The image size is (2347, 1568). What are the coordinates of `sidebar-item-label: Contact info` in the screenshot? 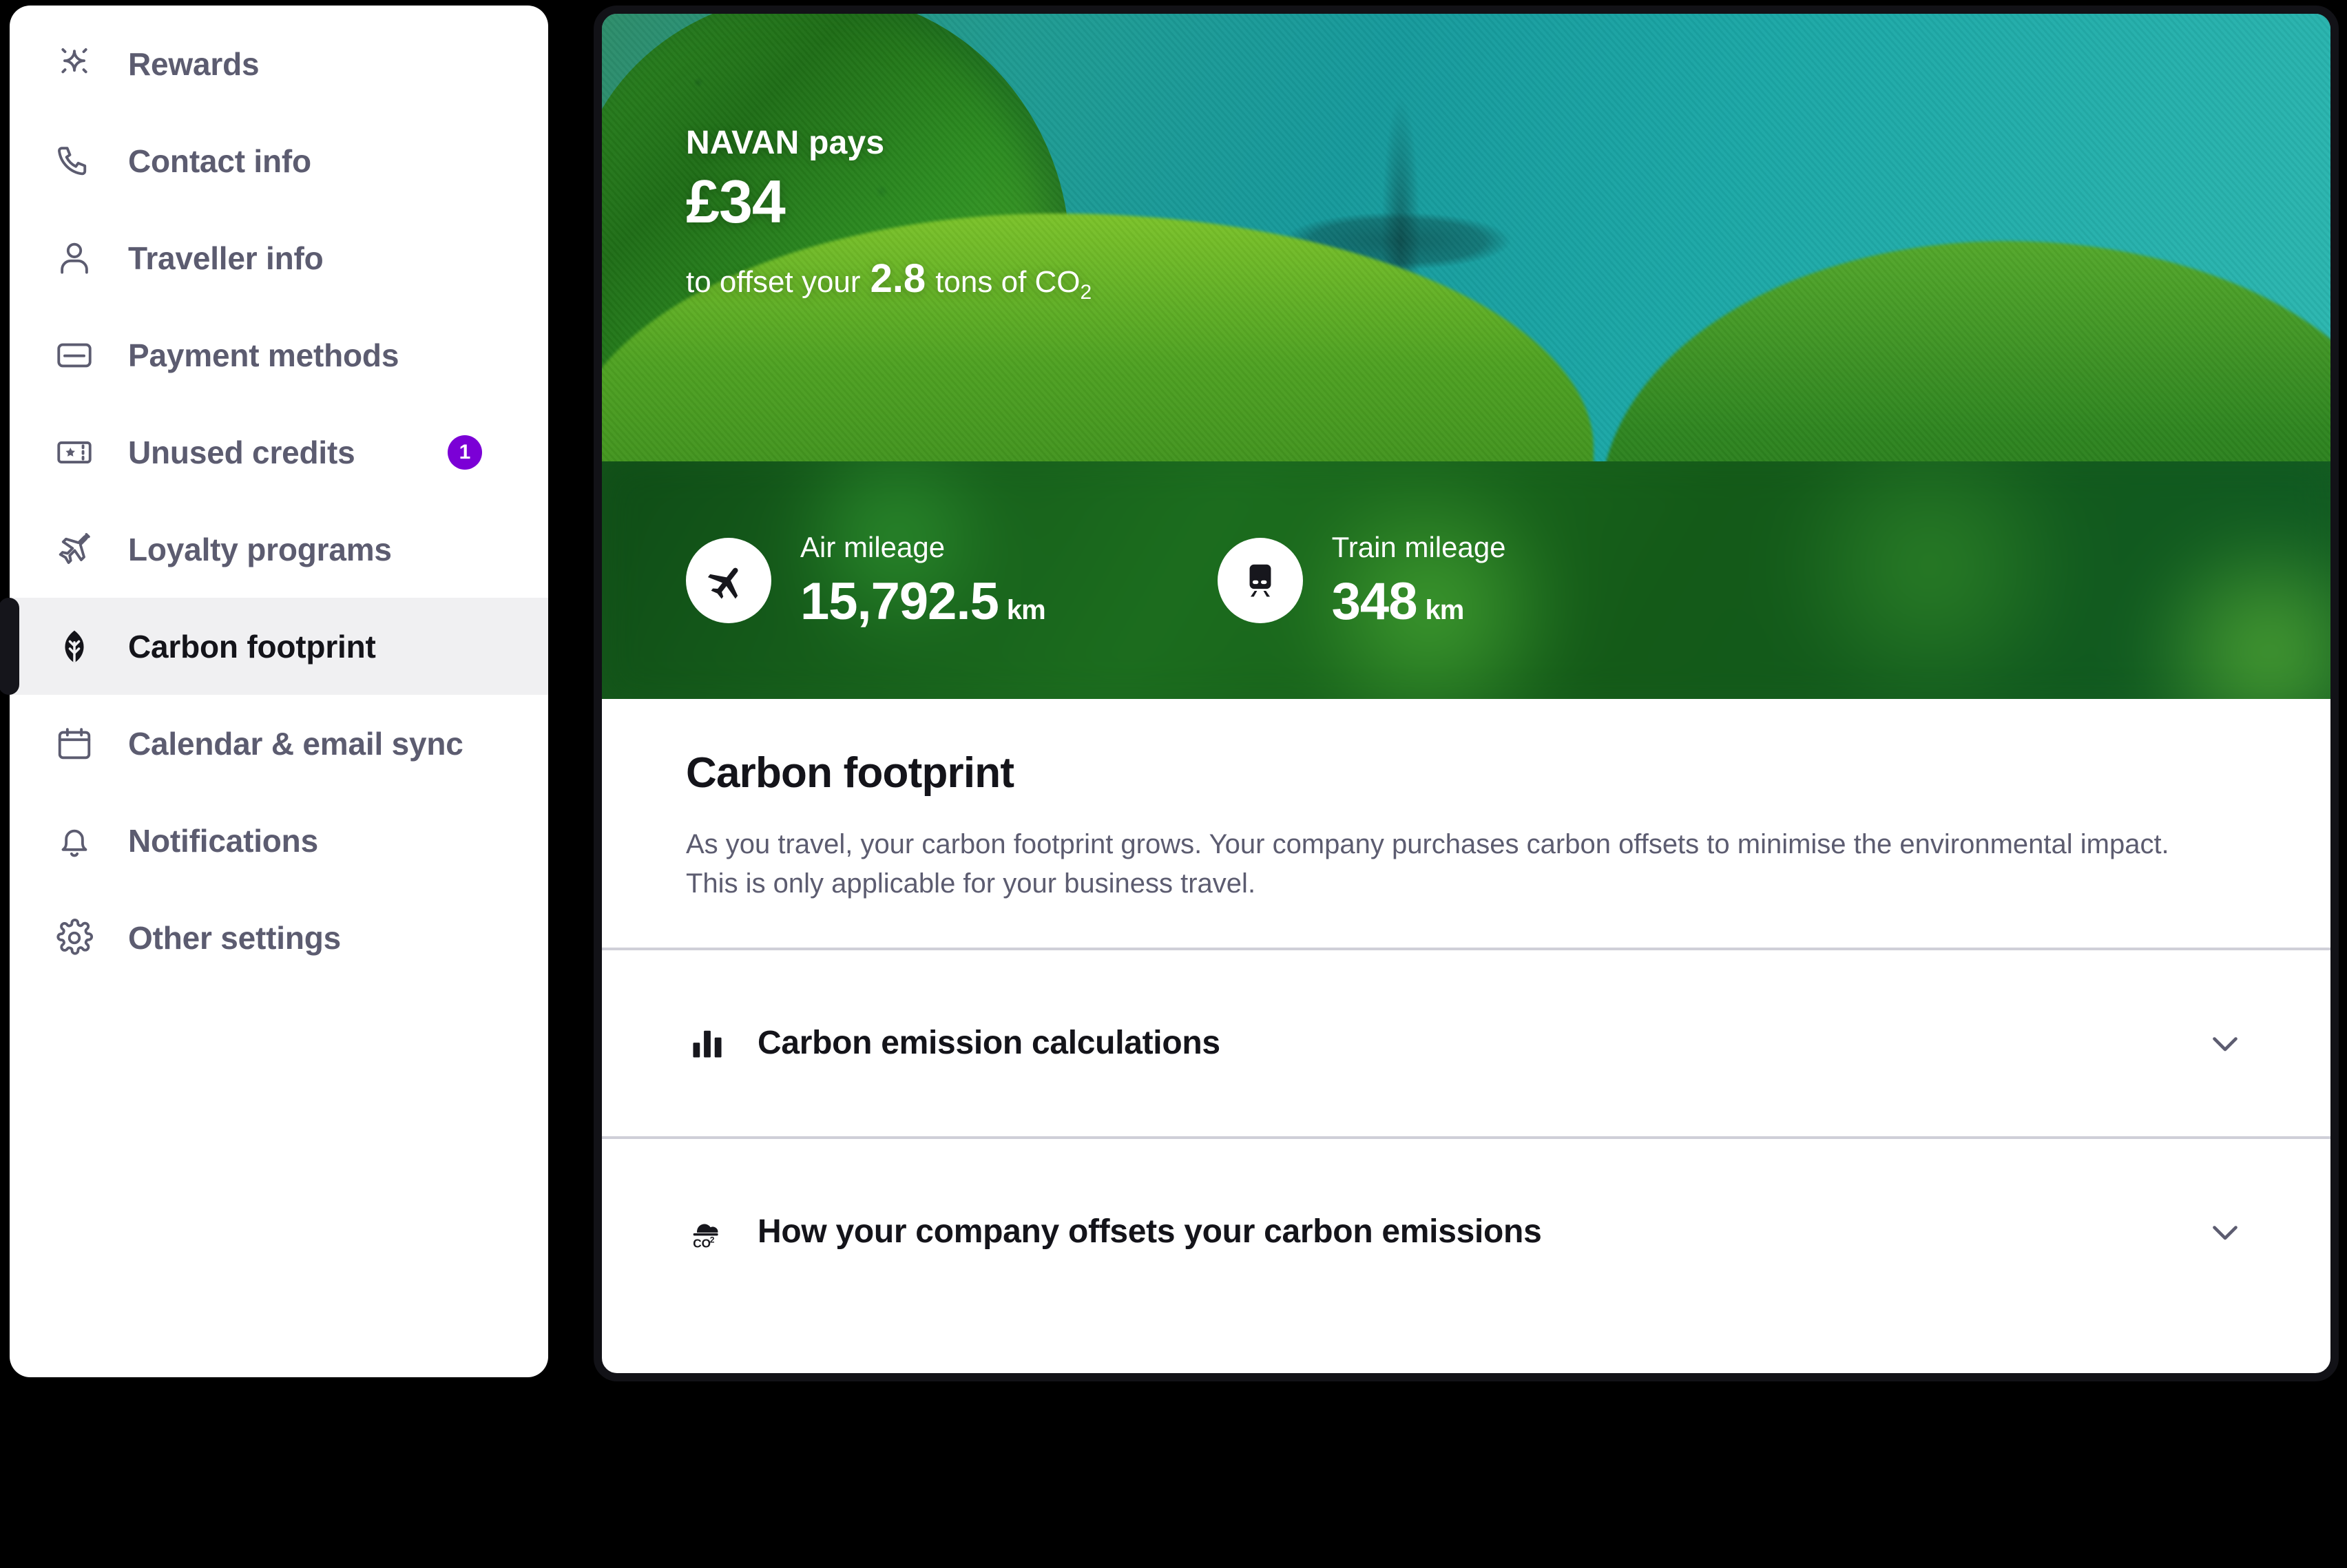 It's located at (219, 161).